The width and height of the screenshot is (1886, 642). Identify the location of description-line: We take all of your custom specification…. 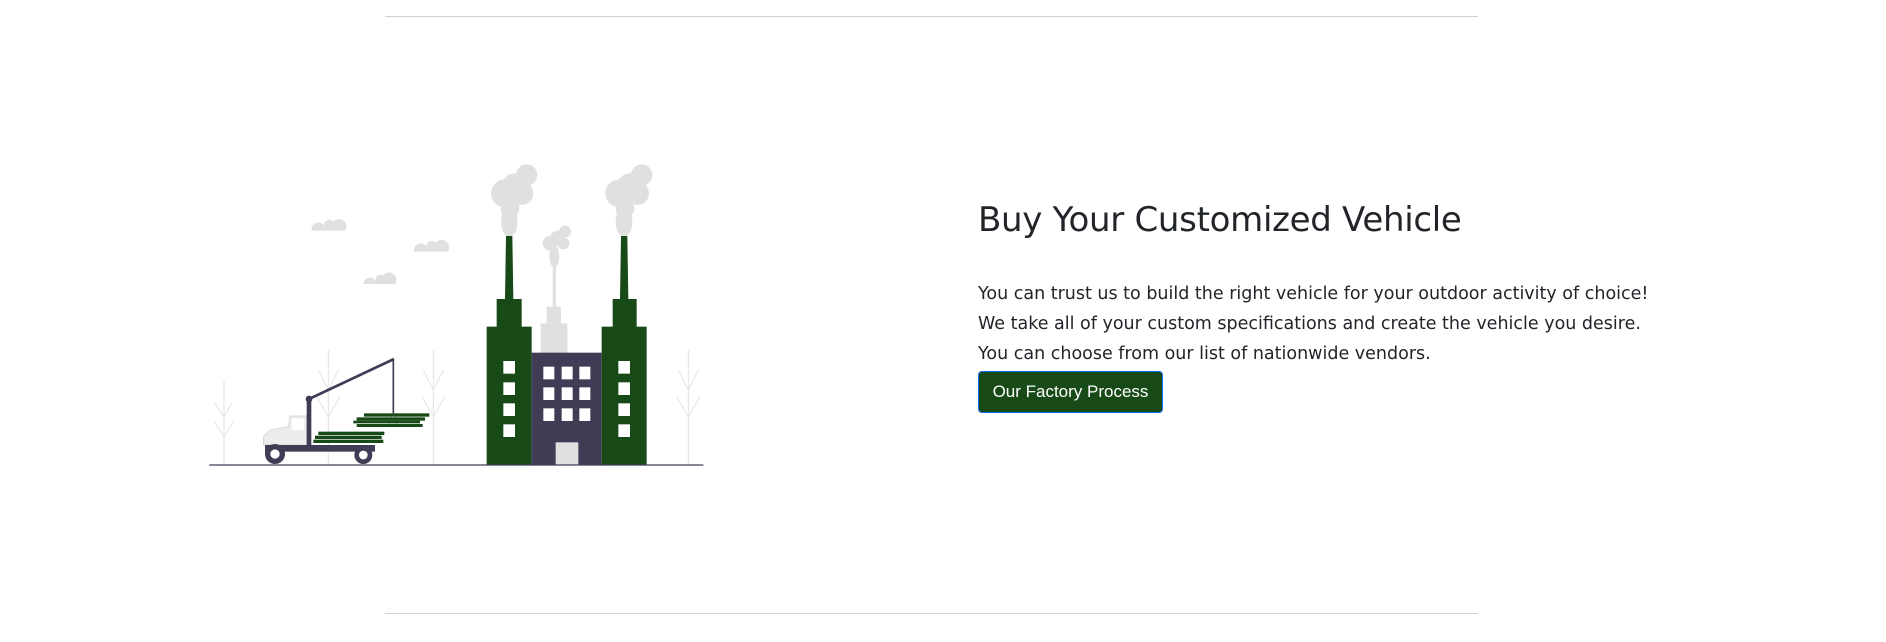
(1309, 324).